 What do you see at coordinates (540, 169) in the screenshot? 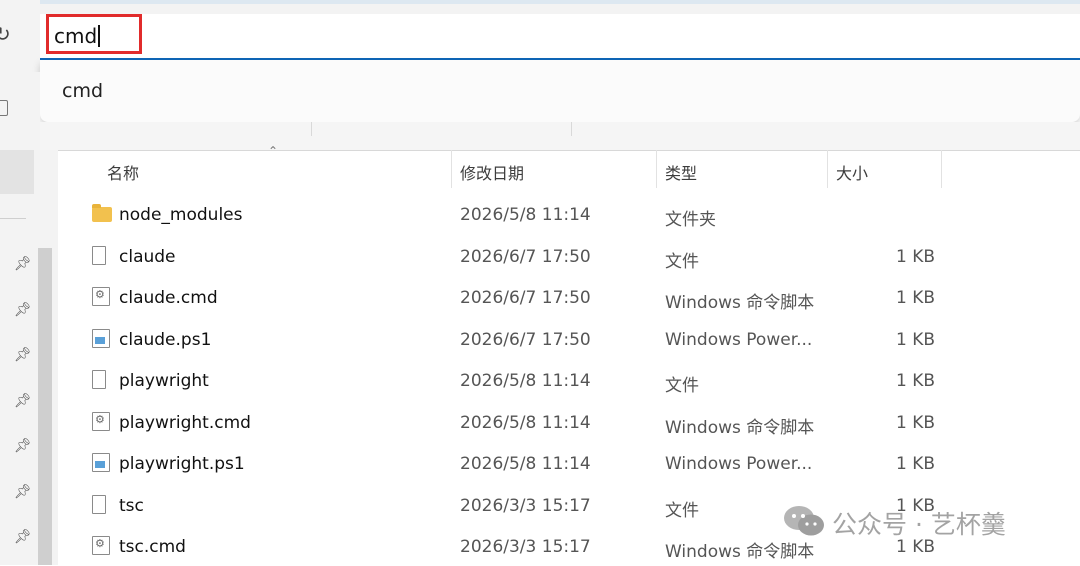
I see `column-header-row: 名称 修改日期 类型 大小` at bounding box center [540, 169].